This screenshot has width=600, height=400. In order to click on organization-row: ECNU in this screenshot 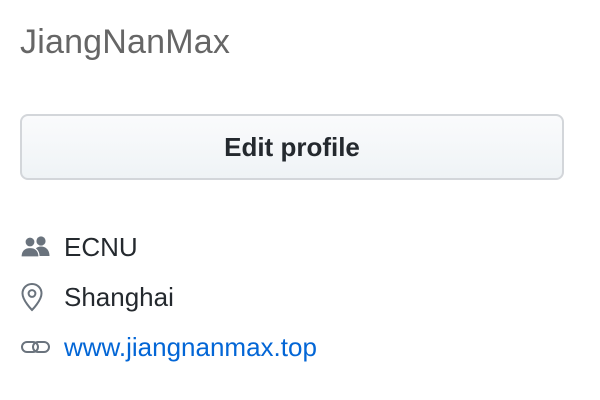, I will do `click(300, 247)`.